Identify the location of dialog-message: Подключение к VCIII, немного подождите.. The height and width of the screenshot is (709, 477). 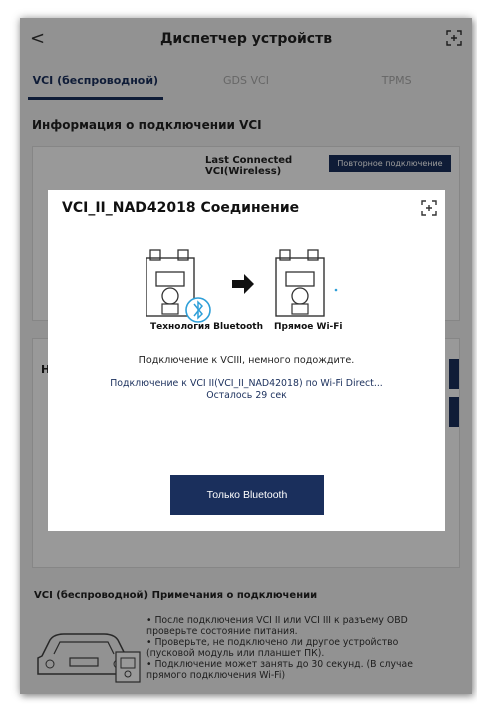
(246, 360).